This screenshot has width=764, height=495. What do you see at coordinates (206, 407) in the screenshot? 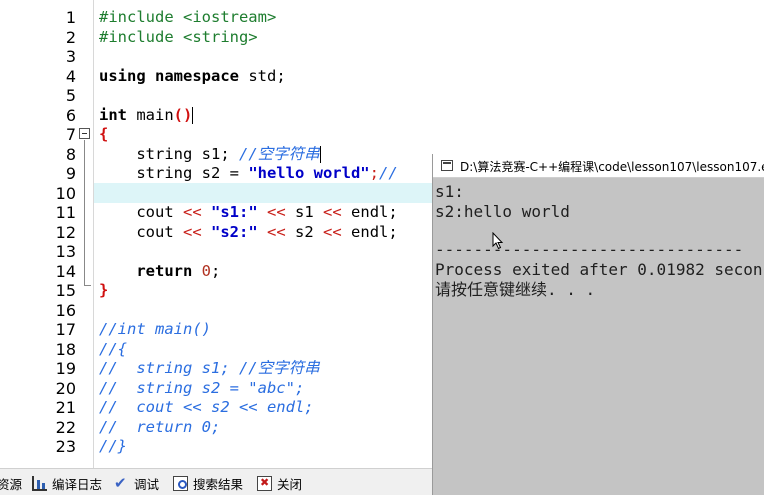
I see `code-token: // cout << s2 << endl;` at bounding box center [206, 407].